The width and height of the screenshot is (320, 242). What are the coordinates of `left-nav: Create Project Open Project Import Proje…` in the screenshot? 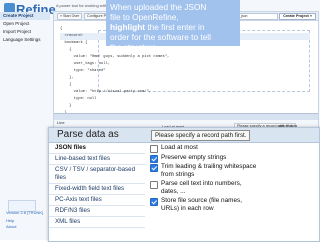 It's located at (25, 126).